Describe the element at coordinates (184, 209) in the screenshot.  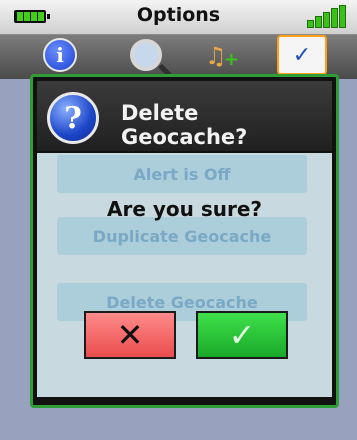
I see `dialog-message: Are you sure?` at that location.